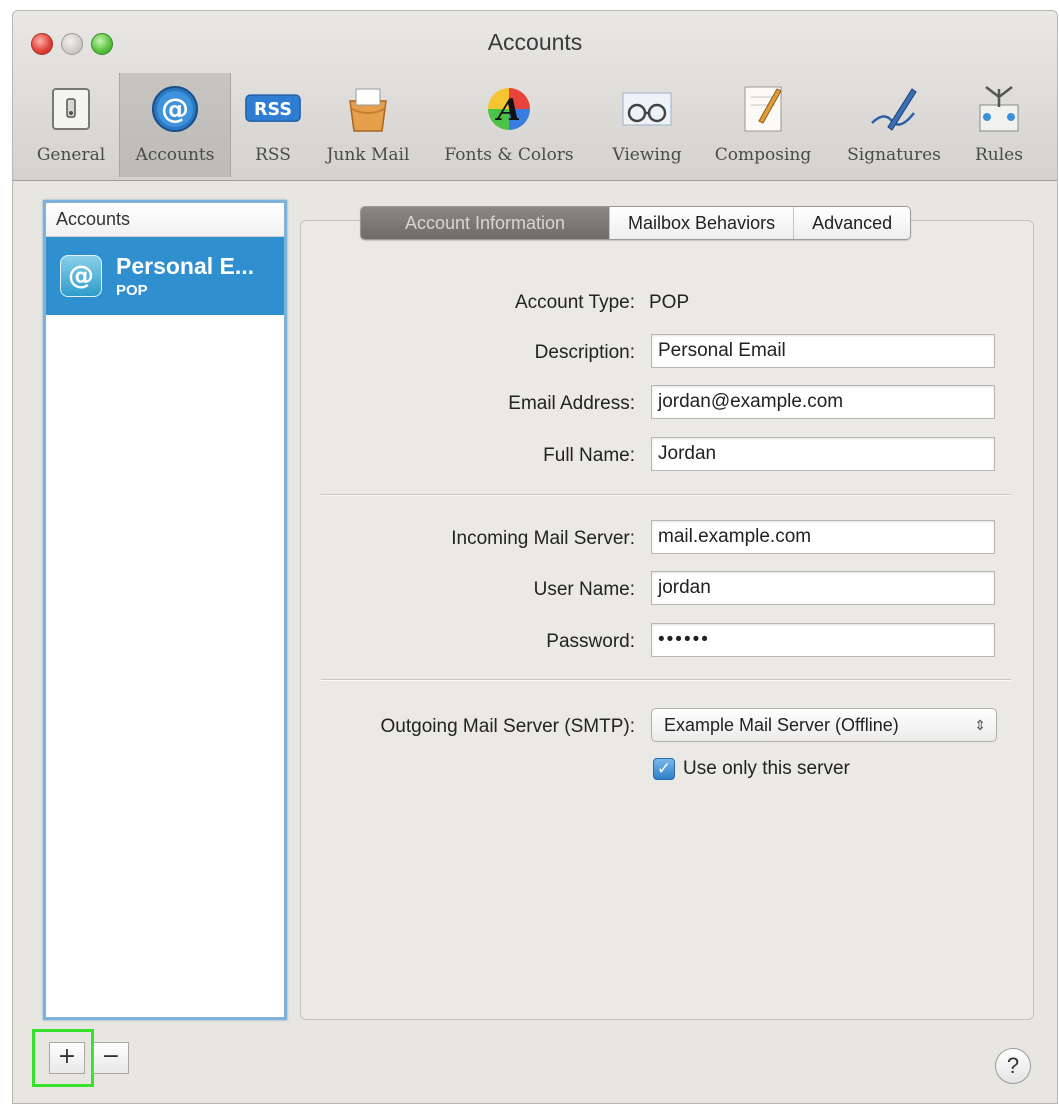 The image size is (1059, 1104). What do you see at coordinates (999, 155) in the screenshot?
I see `toolbar-label: Rules` at bounding box center [999, 155].